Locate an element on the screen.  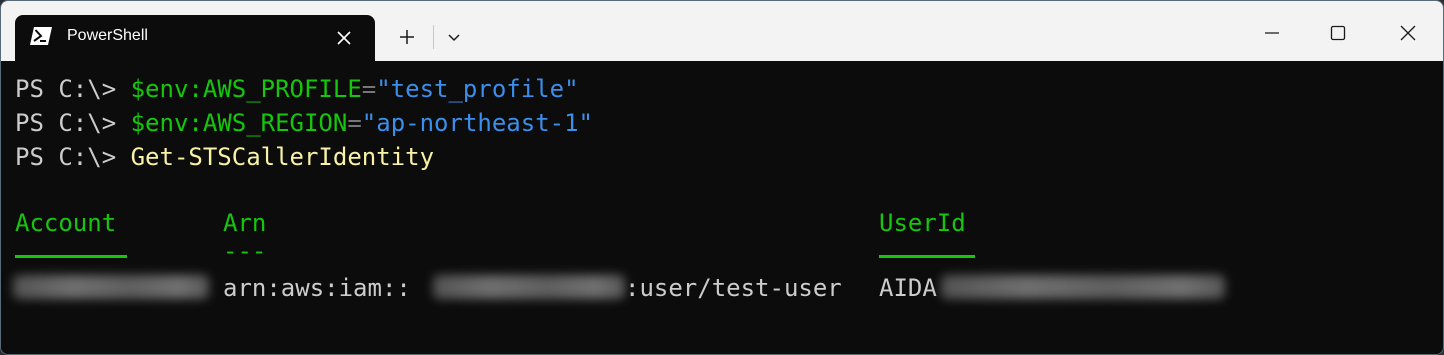
header-underline-arn: --- is located at coordinates (245, 251).